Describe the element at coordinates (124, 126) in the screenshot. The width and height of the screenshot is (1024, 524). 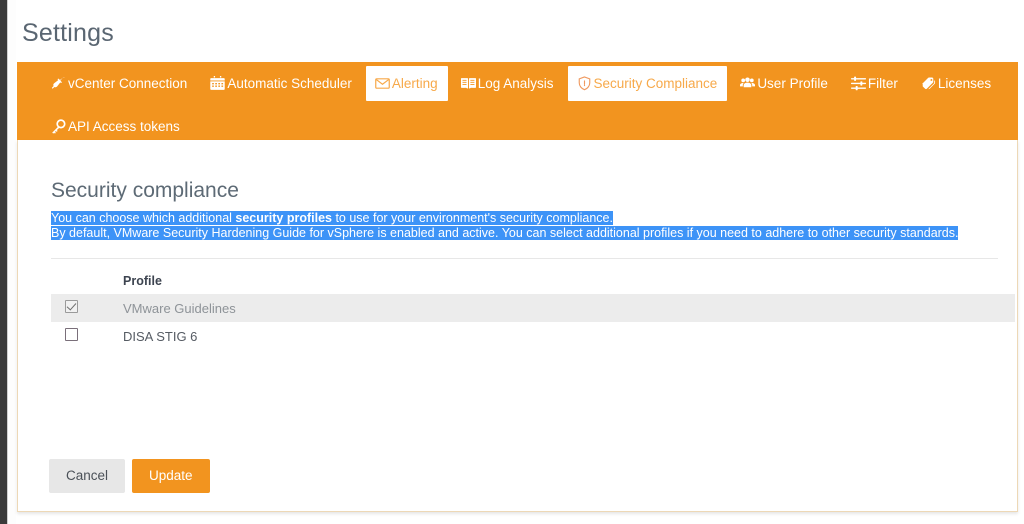
I see `tab-label: API Access tokens` at that location.